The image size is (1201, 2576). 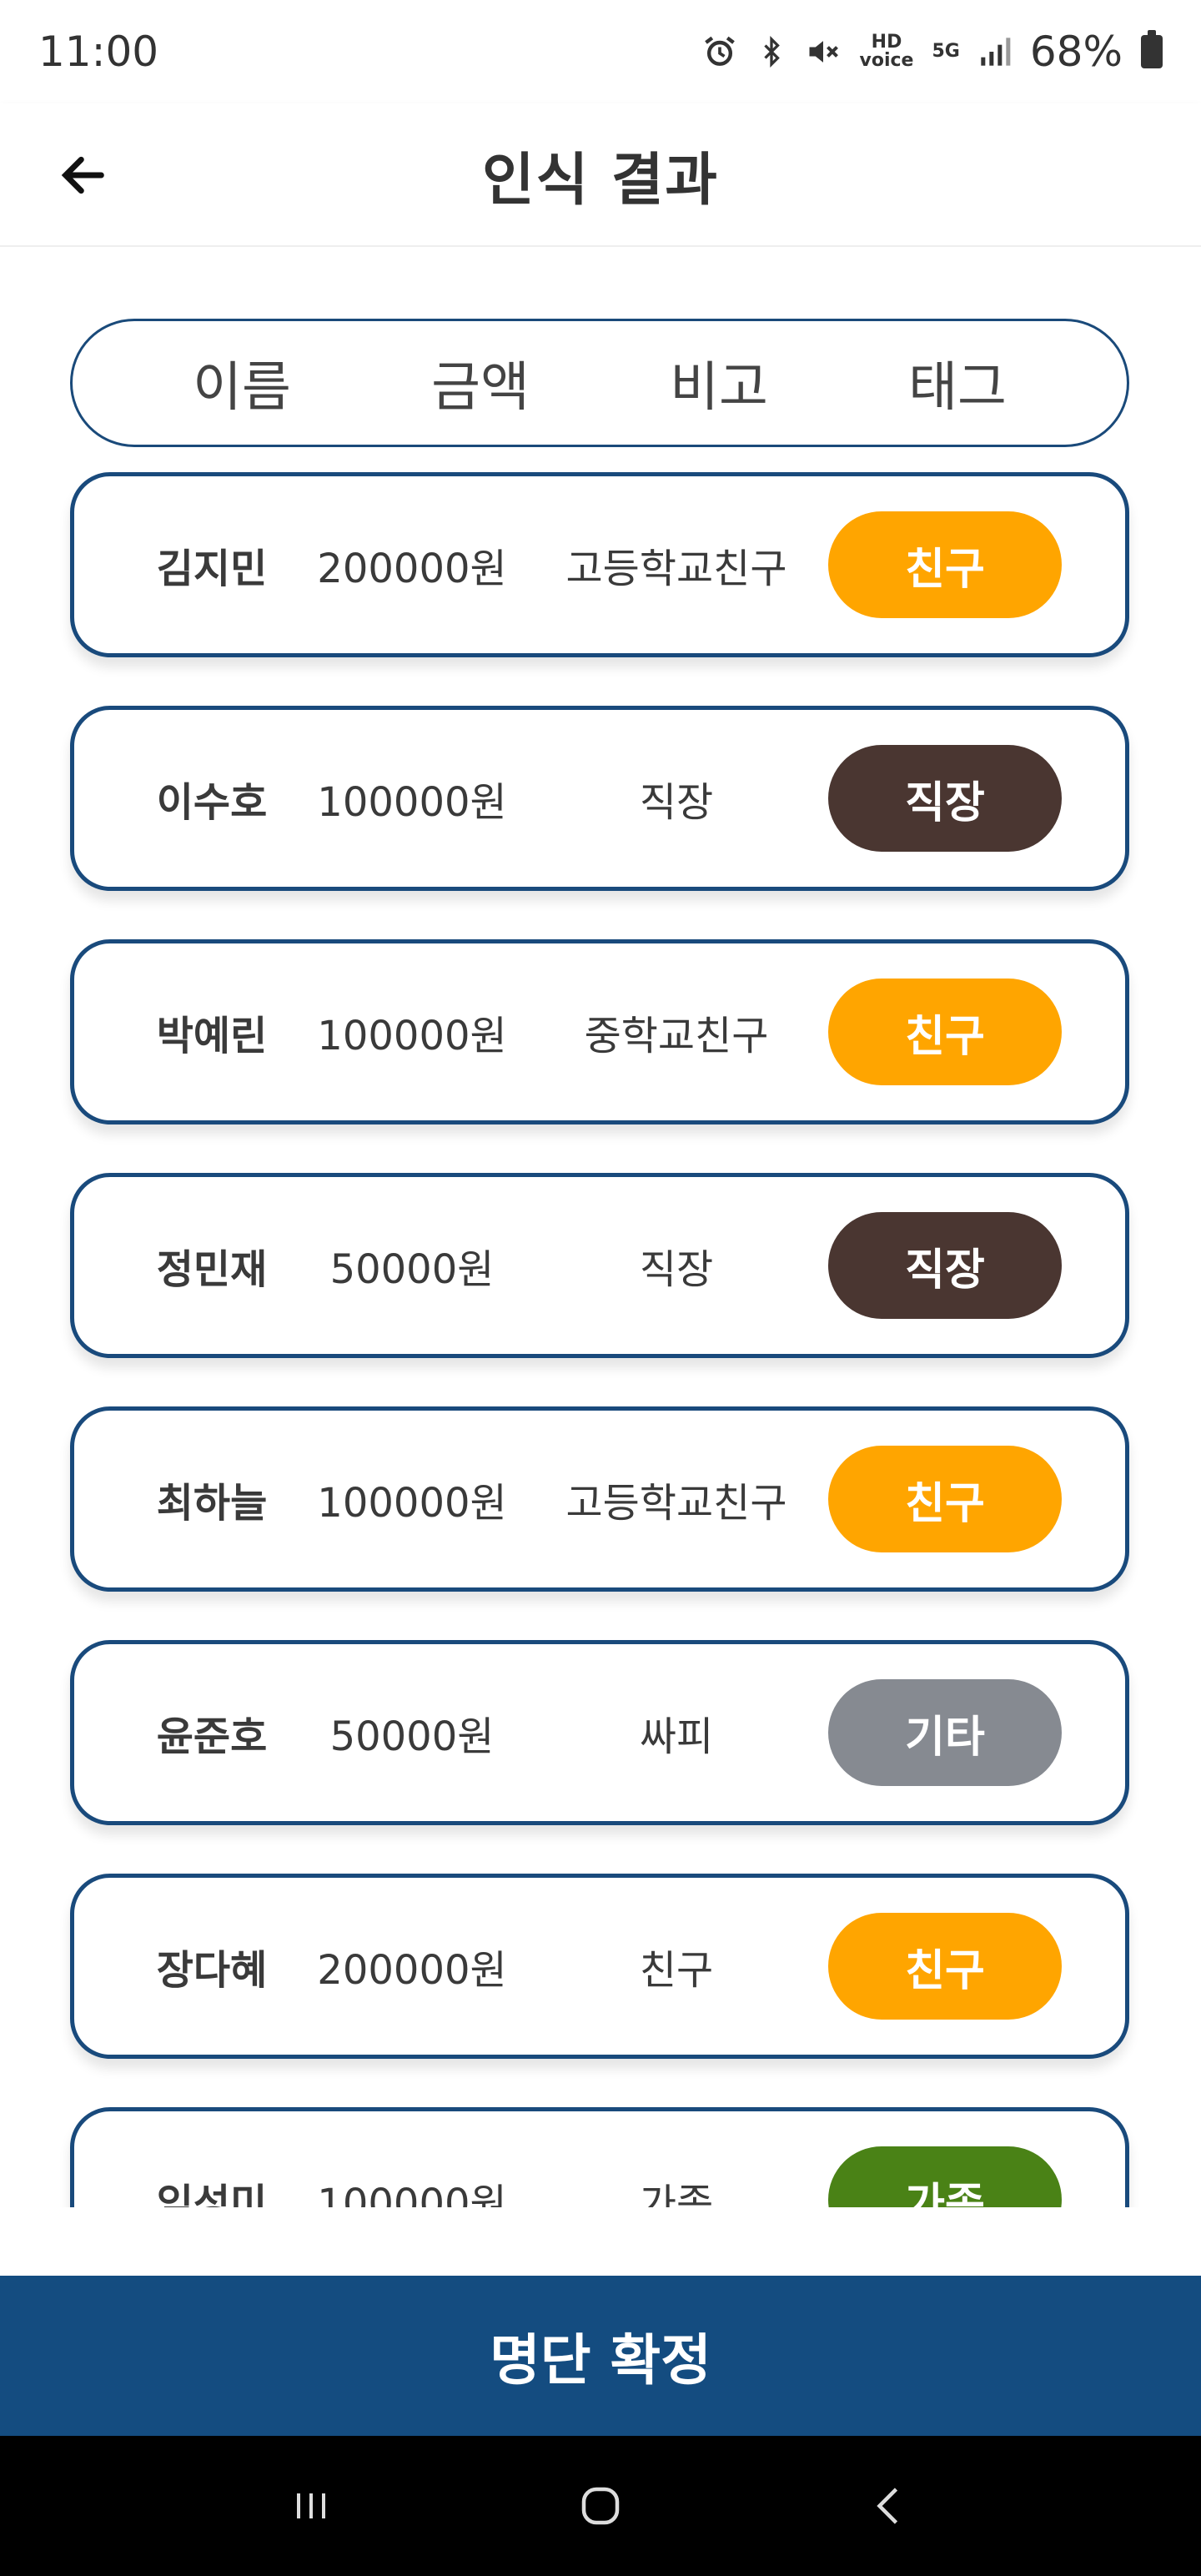 What do you see at coordinates (212, 1736) in the screenshot?
I see `row-name: 윤준호` at bounding box center [212, 1736].